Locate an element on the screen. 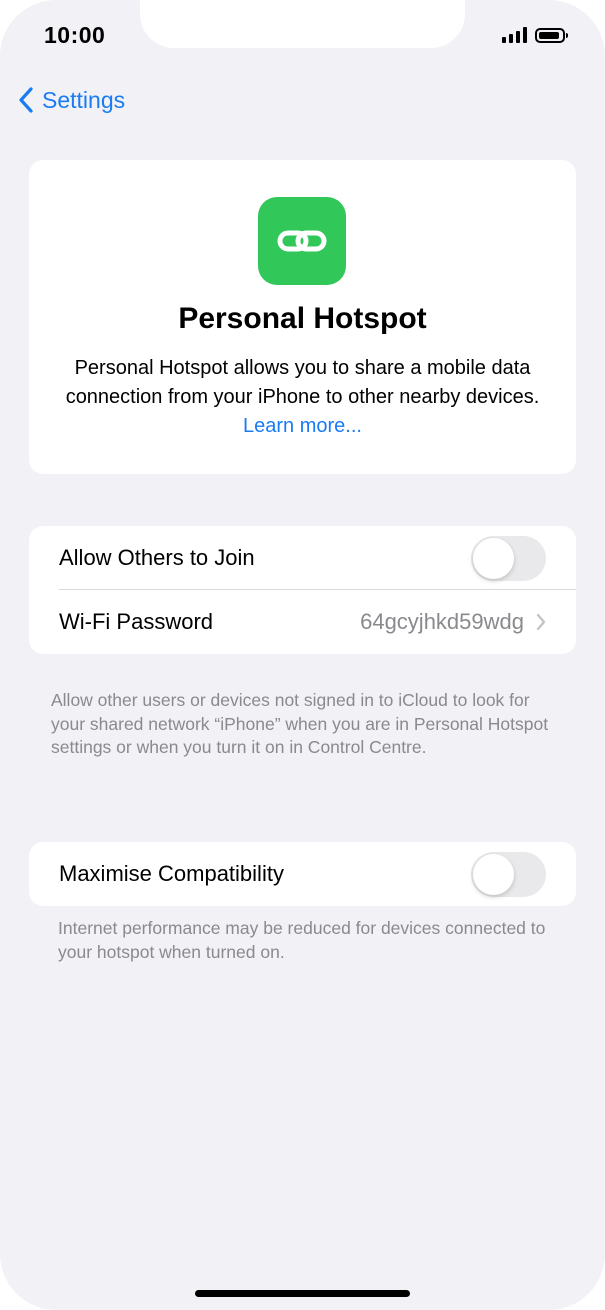 This screenshot has width=605, height=1310. battery-fill is located at coordinates (549, 35).